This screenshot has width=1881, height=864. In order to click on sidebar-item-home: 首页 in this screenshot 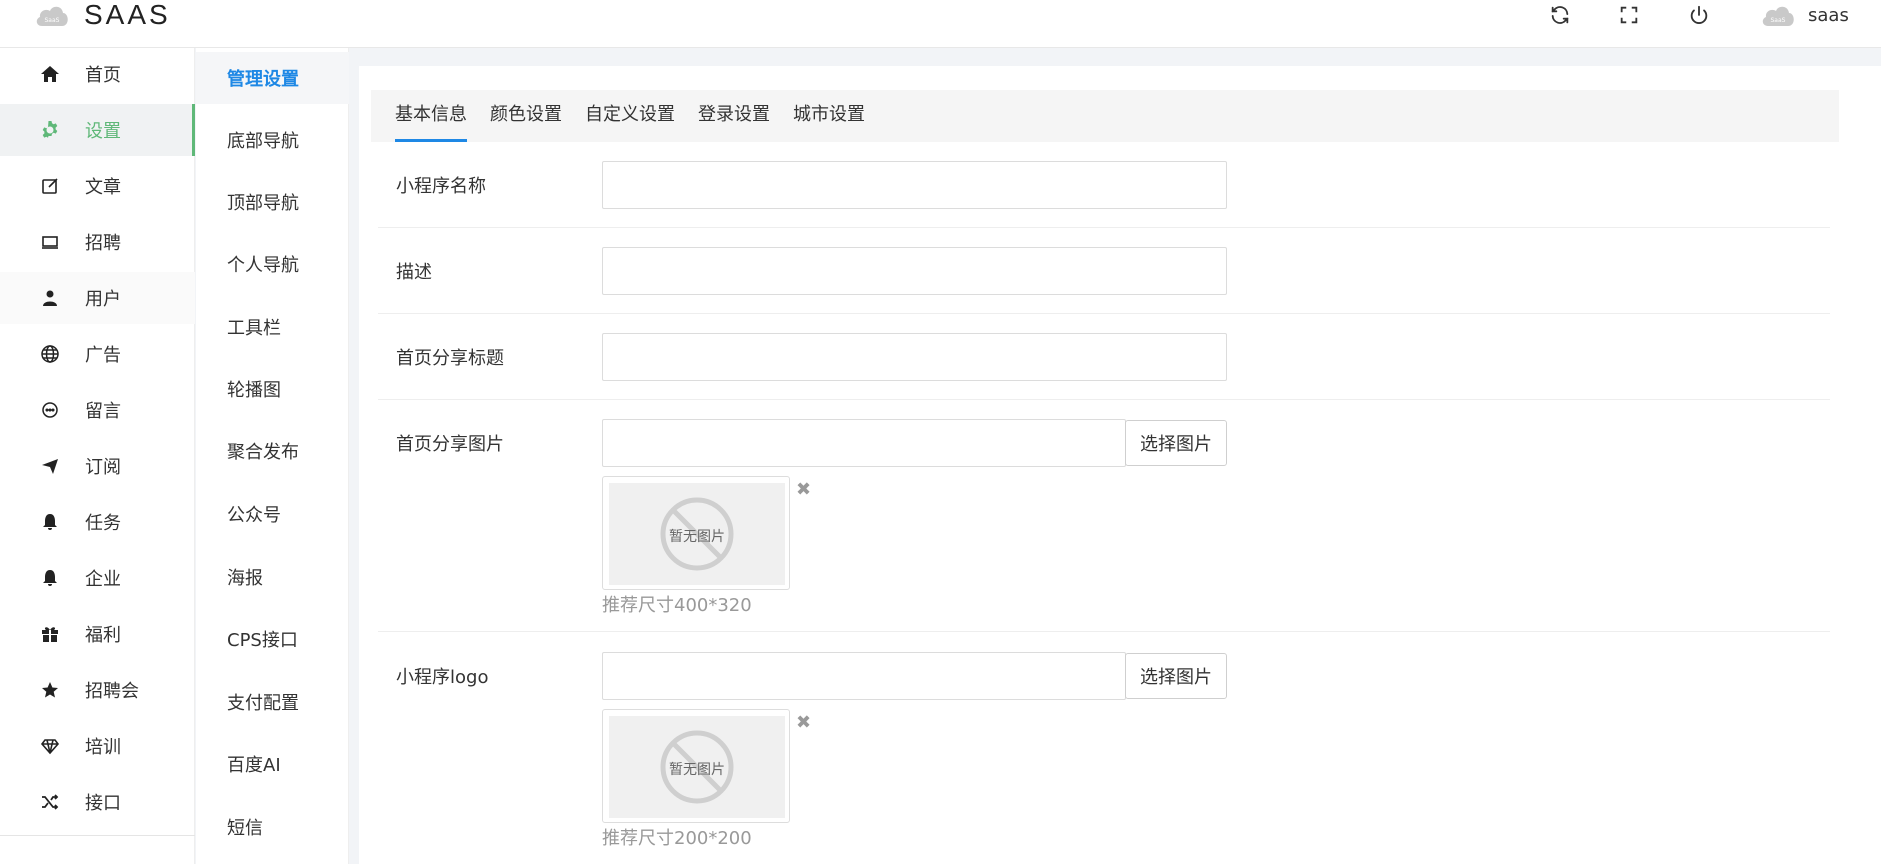, I will do `click(97, 74)`.